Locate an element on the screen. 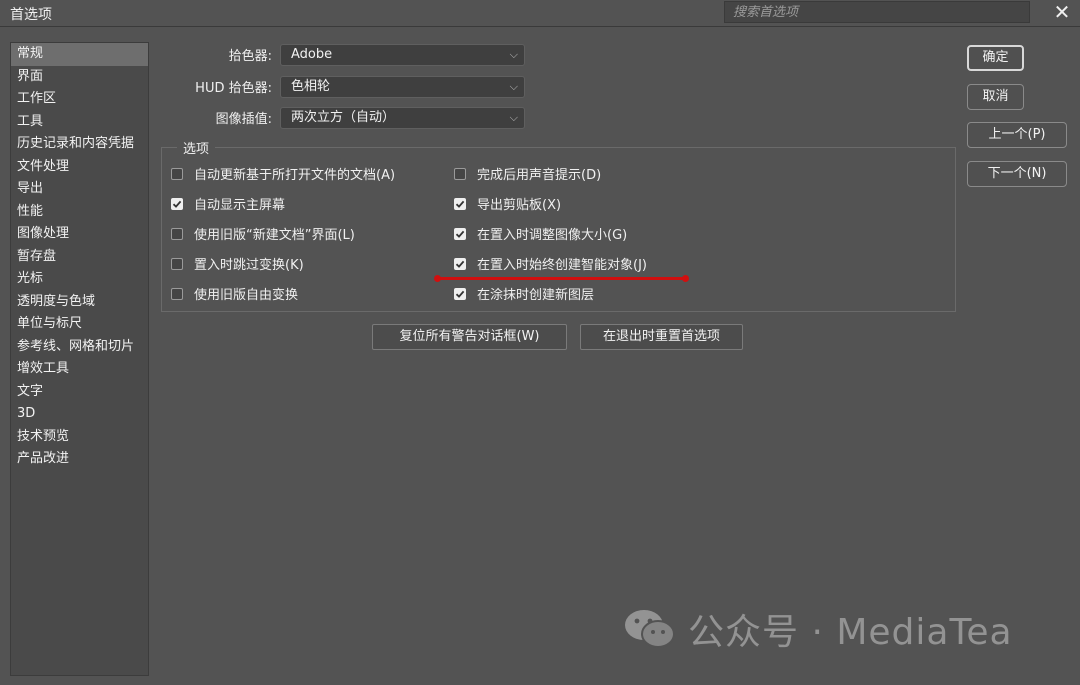 The height and width of the screenshot is (685, 1080). option-checkbox-row: 自动显示主屏幕 is located at coordinates (228, 203).